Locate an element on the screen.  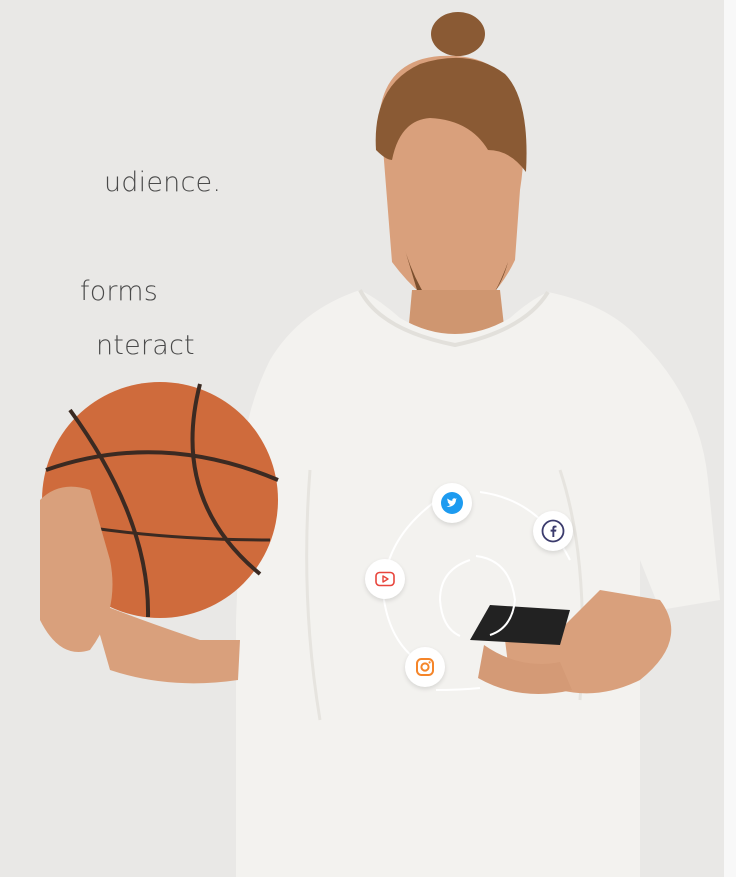
instagram-icon is located at coordinates (425, 667).